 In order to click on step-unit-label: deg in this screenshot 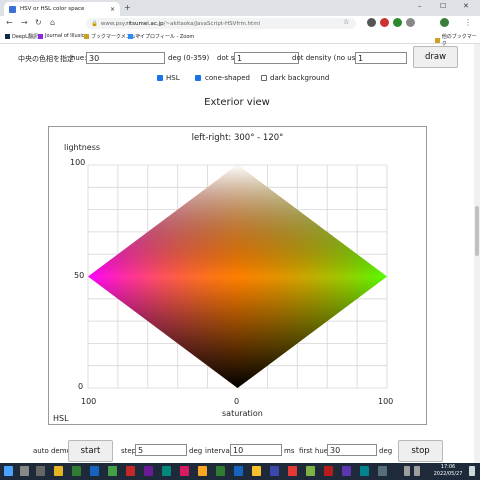, I will do `click(196, 451)`.